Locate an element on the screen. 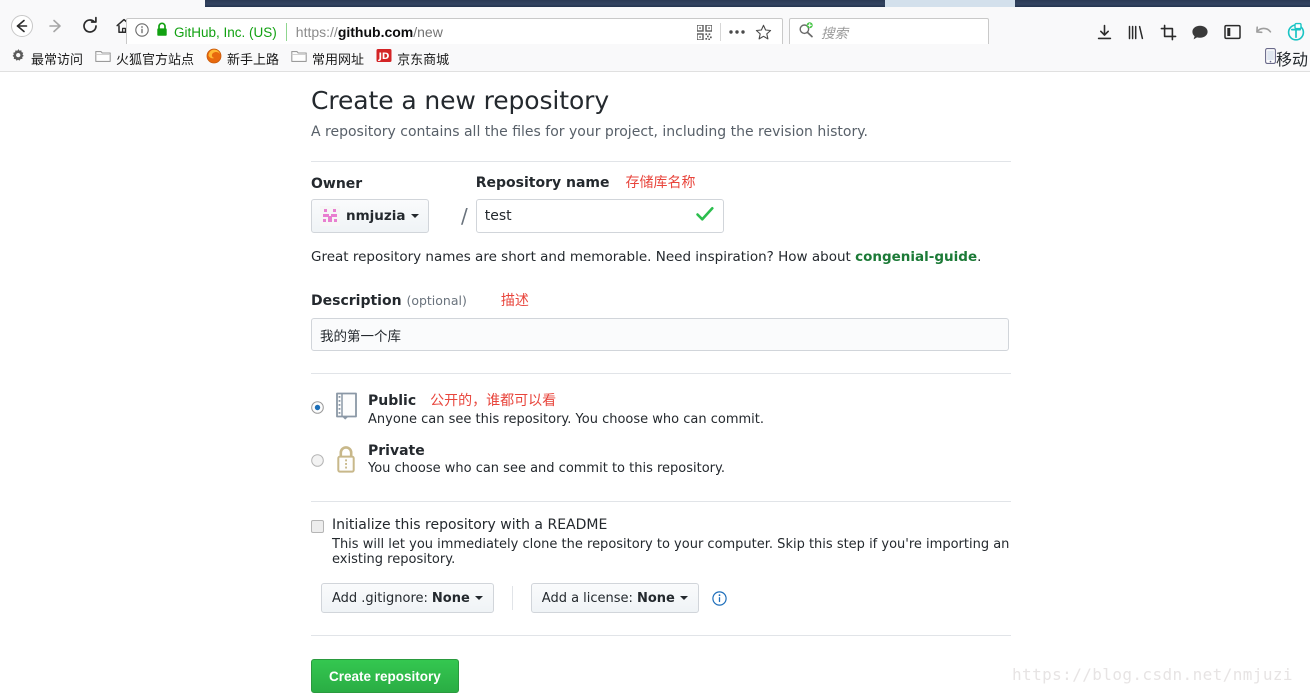  bookmark-label: 移动 is located at coordinates (1291, 60).